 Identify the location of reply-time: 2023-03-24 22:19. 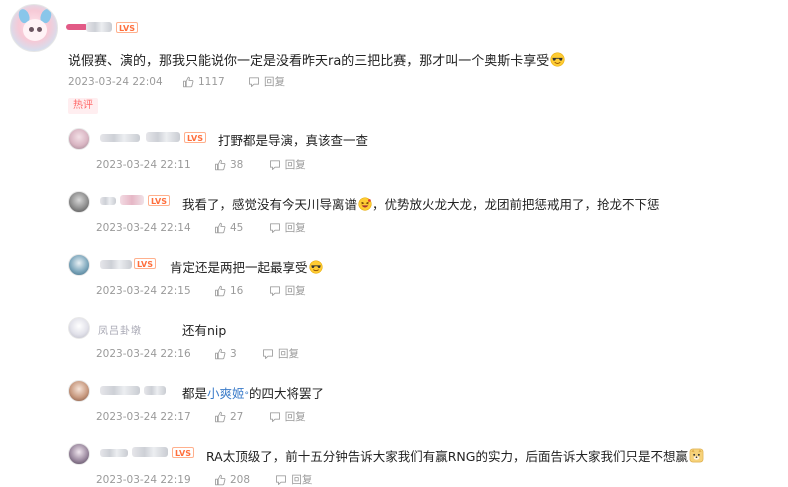
(143, 479).